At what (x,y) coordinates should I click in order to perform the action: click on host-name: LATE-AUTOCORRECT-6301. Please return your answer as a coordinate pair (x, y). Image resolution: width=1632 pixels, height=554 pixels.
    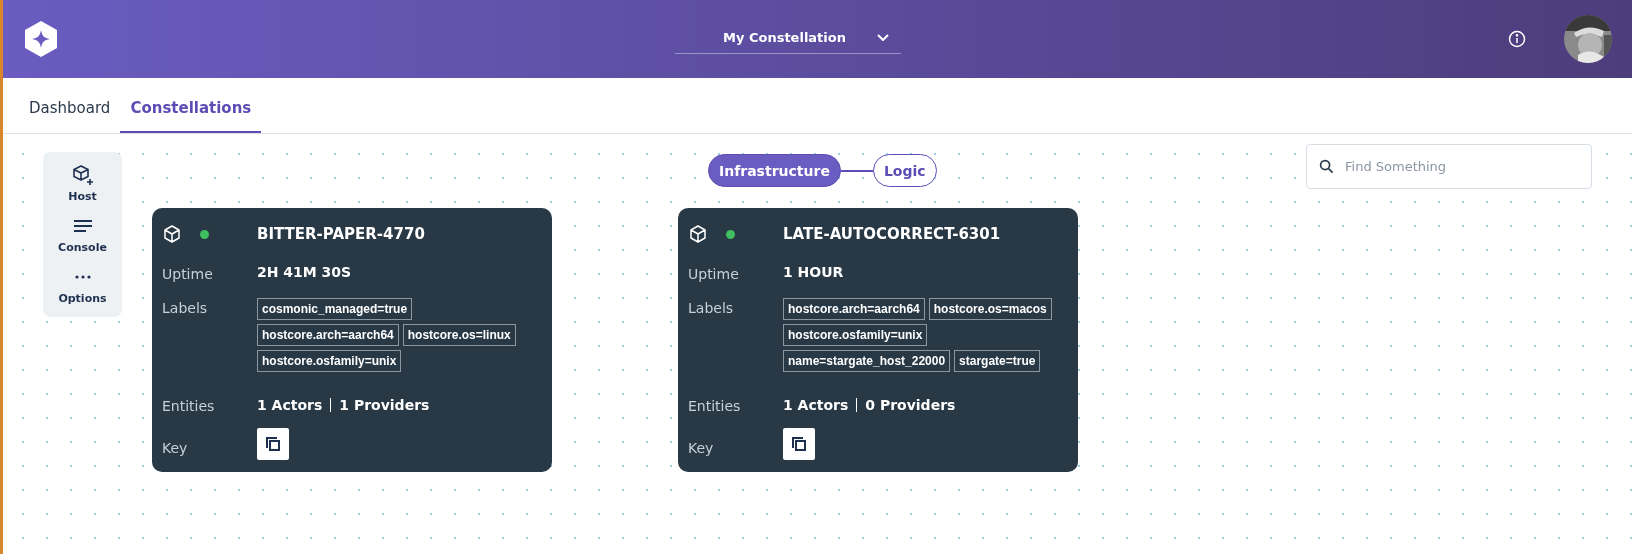
    Looking at the image, I should click on (892, 234).